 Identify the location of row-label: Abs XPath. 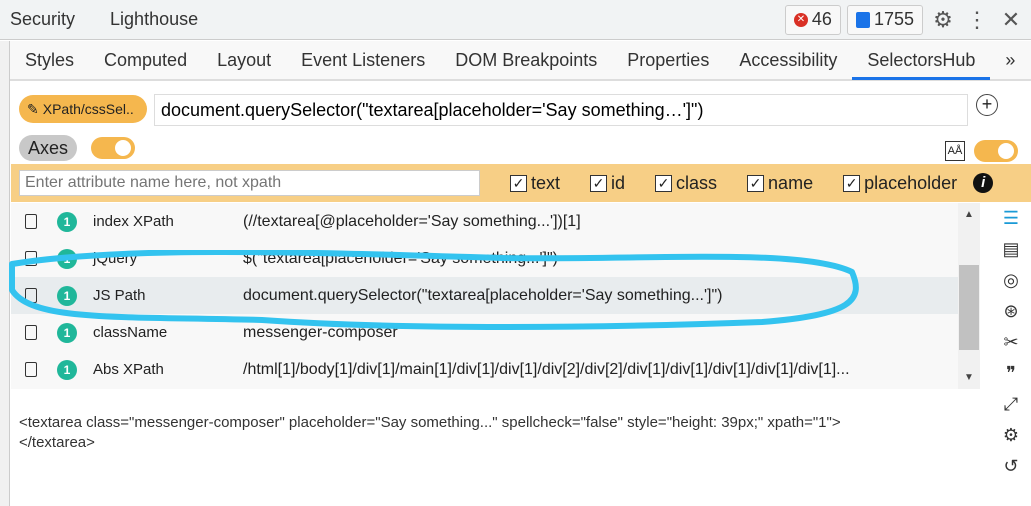
(128, 369).